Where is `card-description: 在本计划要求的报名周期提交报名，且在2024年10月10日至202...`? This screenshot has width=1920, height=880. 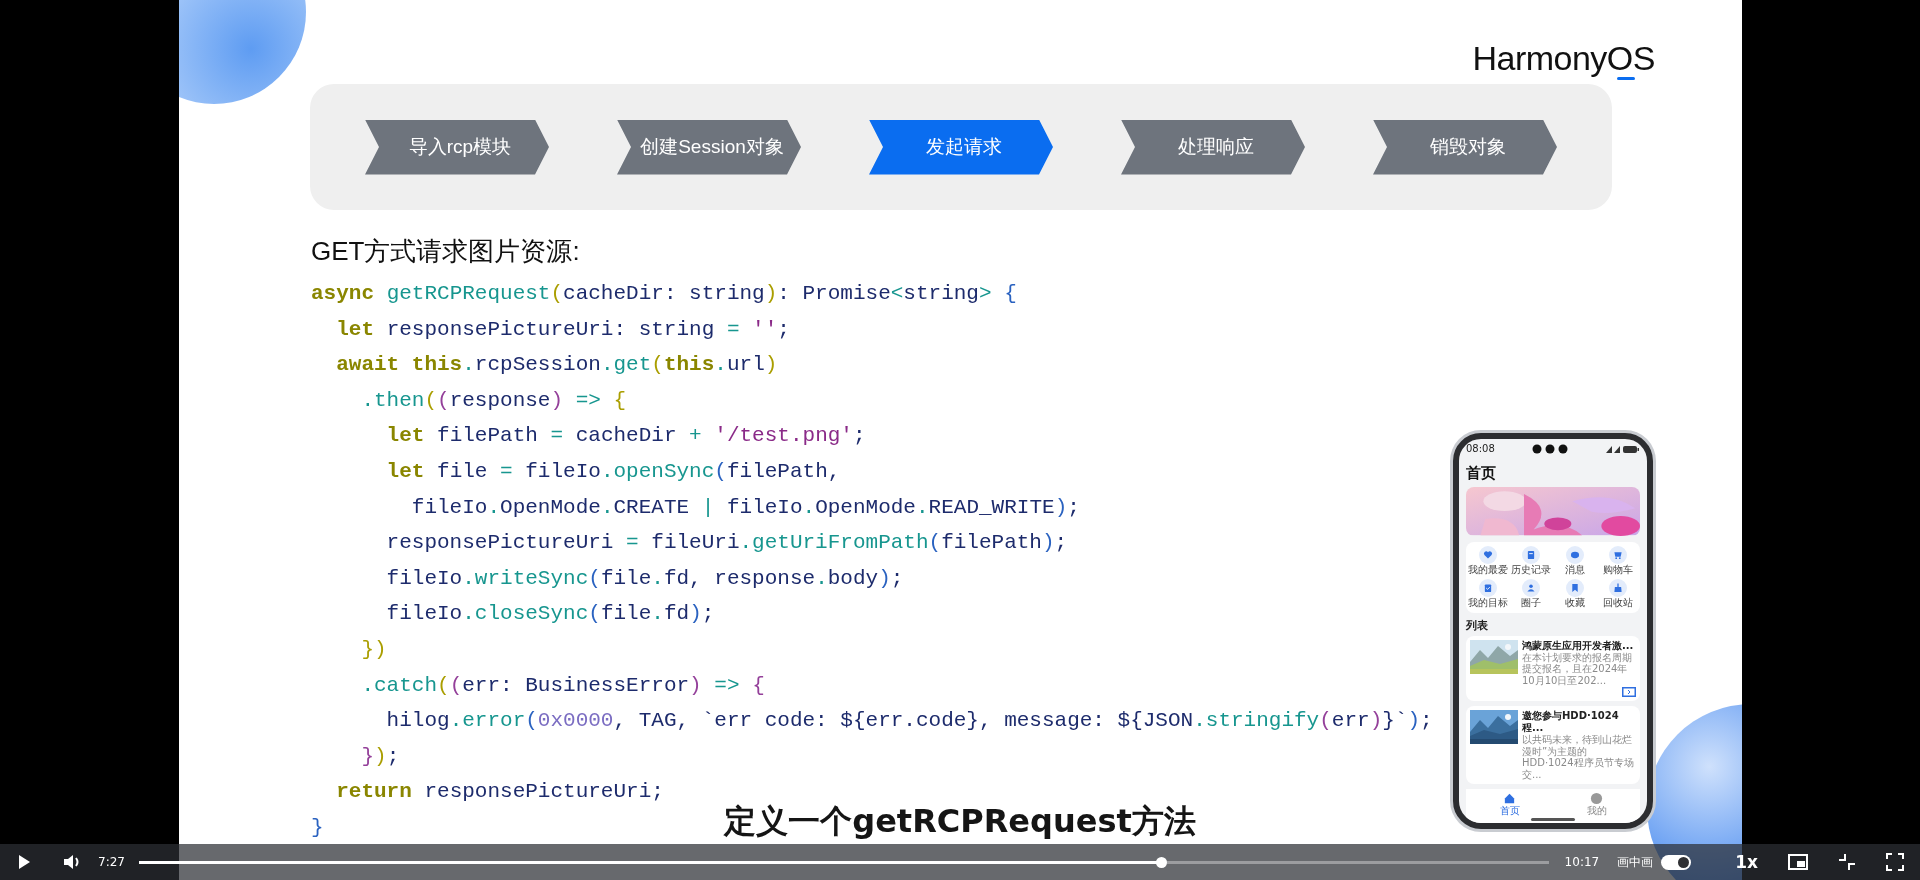 card-description: 在本计划要求的报名周期提交报名，且在2024年10月10日至202... is located at coordinates (1577, 668).